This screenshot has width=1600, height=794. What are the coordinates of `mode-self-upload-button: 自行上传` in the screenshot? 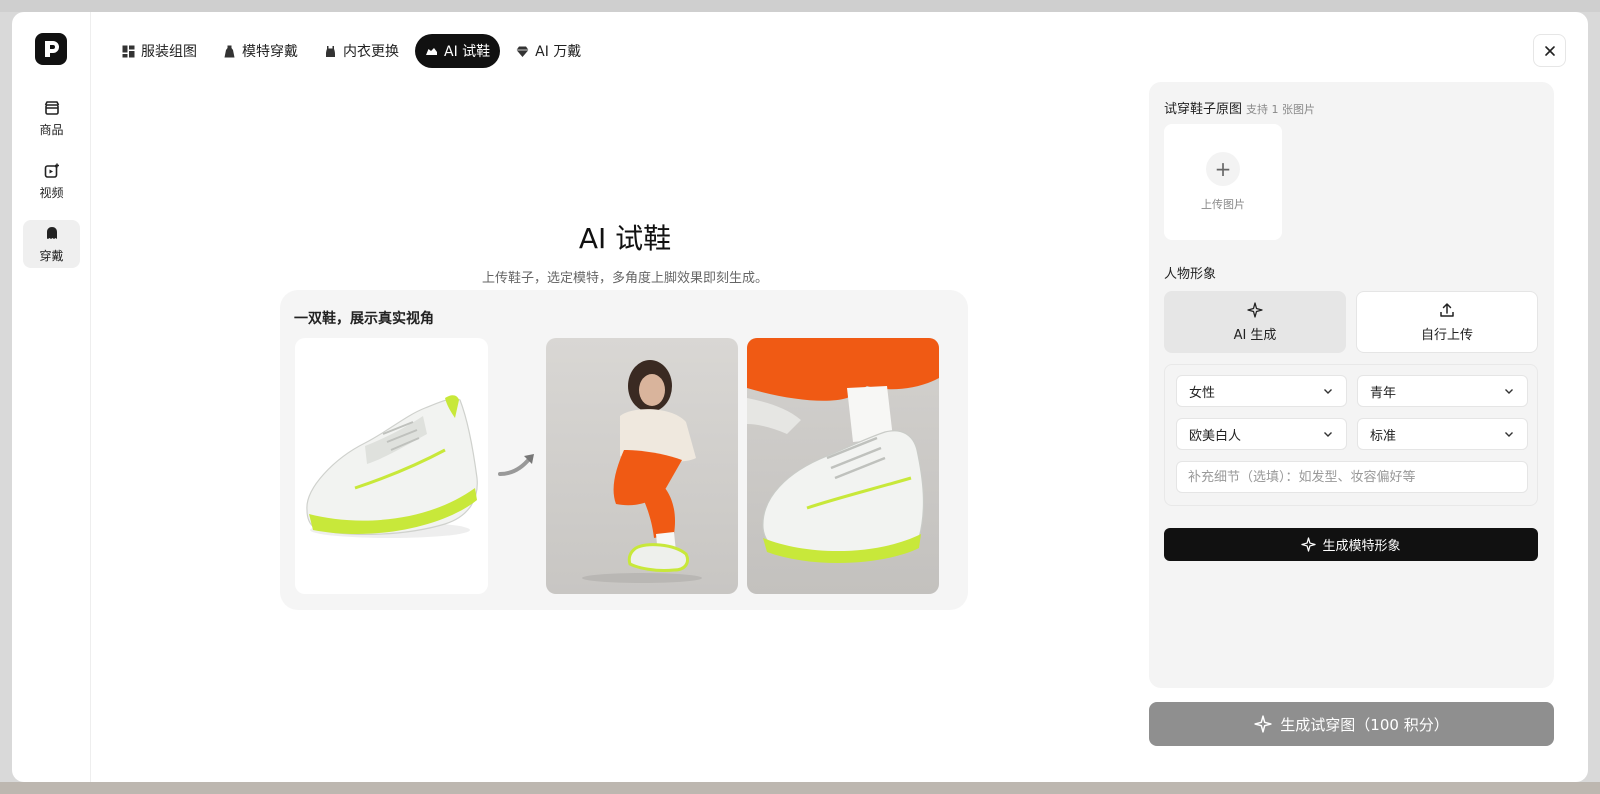 It's located at (1447, 322).